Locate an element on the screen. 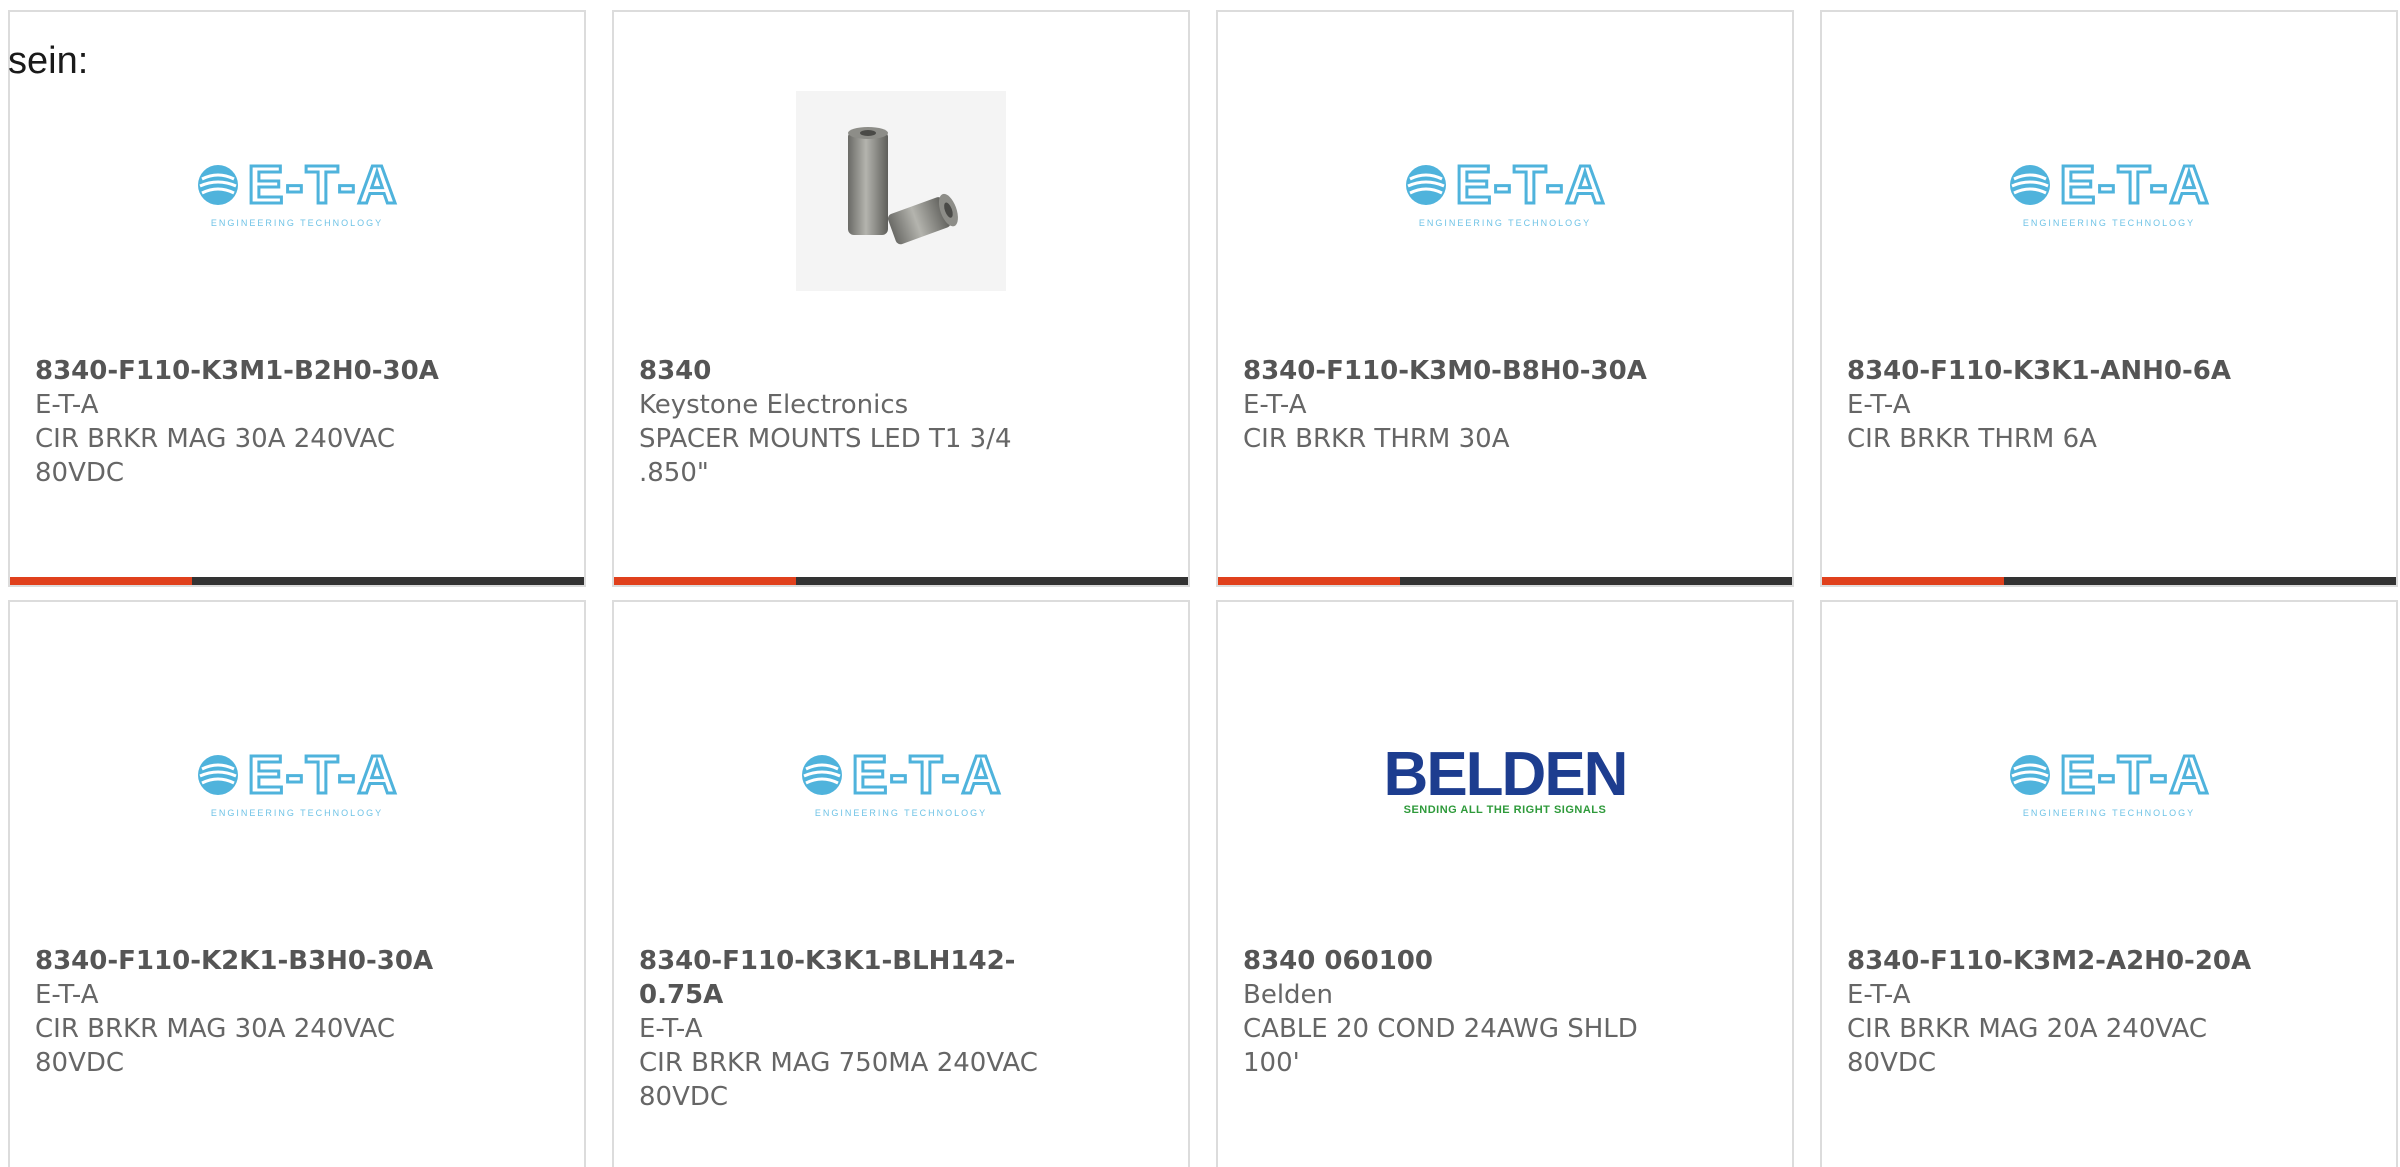  product-description: CABLE 20 COND 24AWG SHLD is located at coordinates (1440, 1029).